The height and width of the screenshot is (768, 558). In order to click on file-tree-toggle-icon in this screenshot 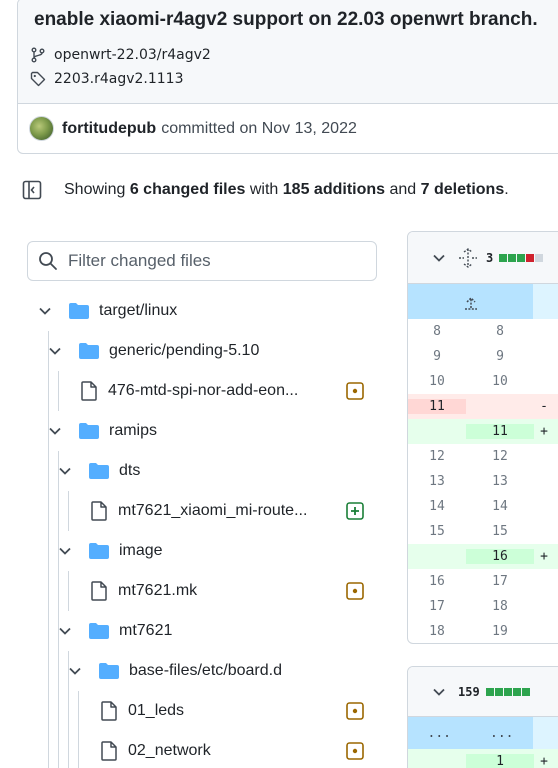, I will do `click(32, 190)`.